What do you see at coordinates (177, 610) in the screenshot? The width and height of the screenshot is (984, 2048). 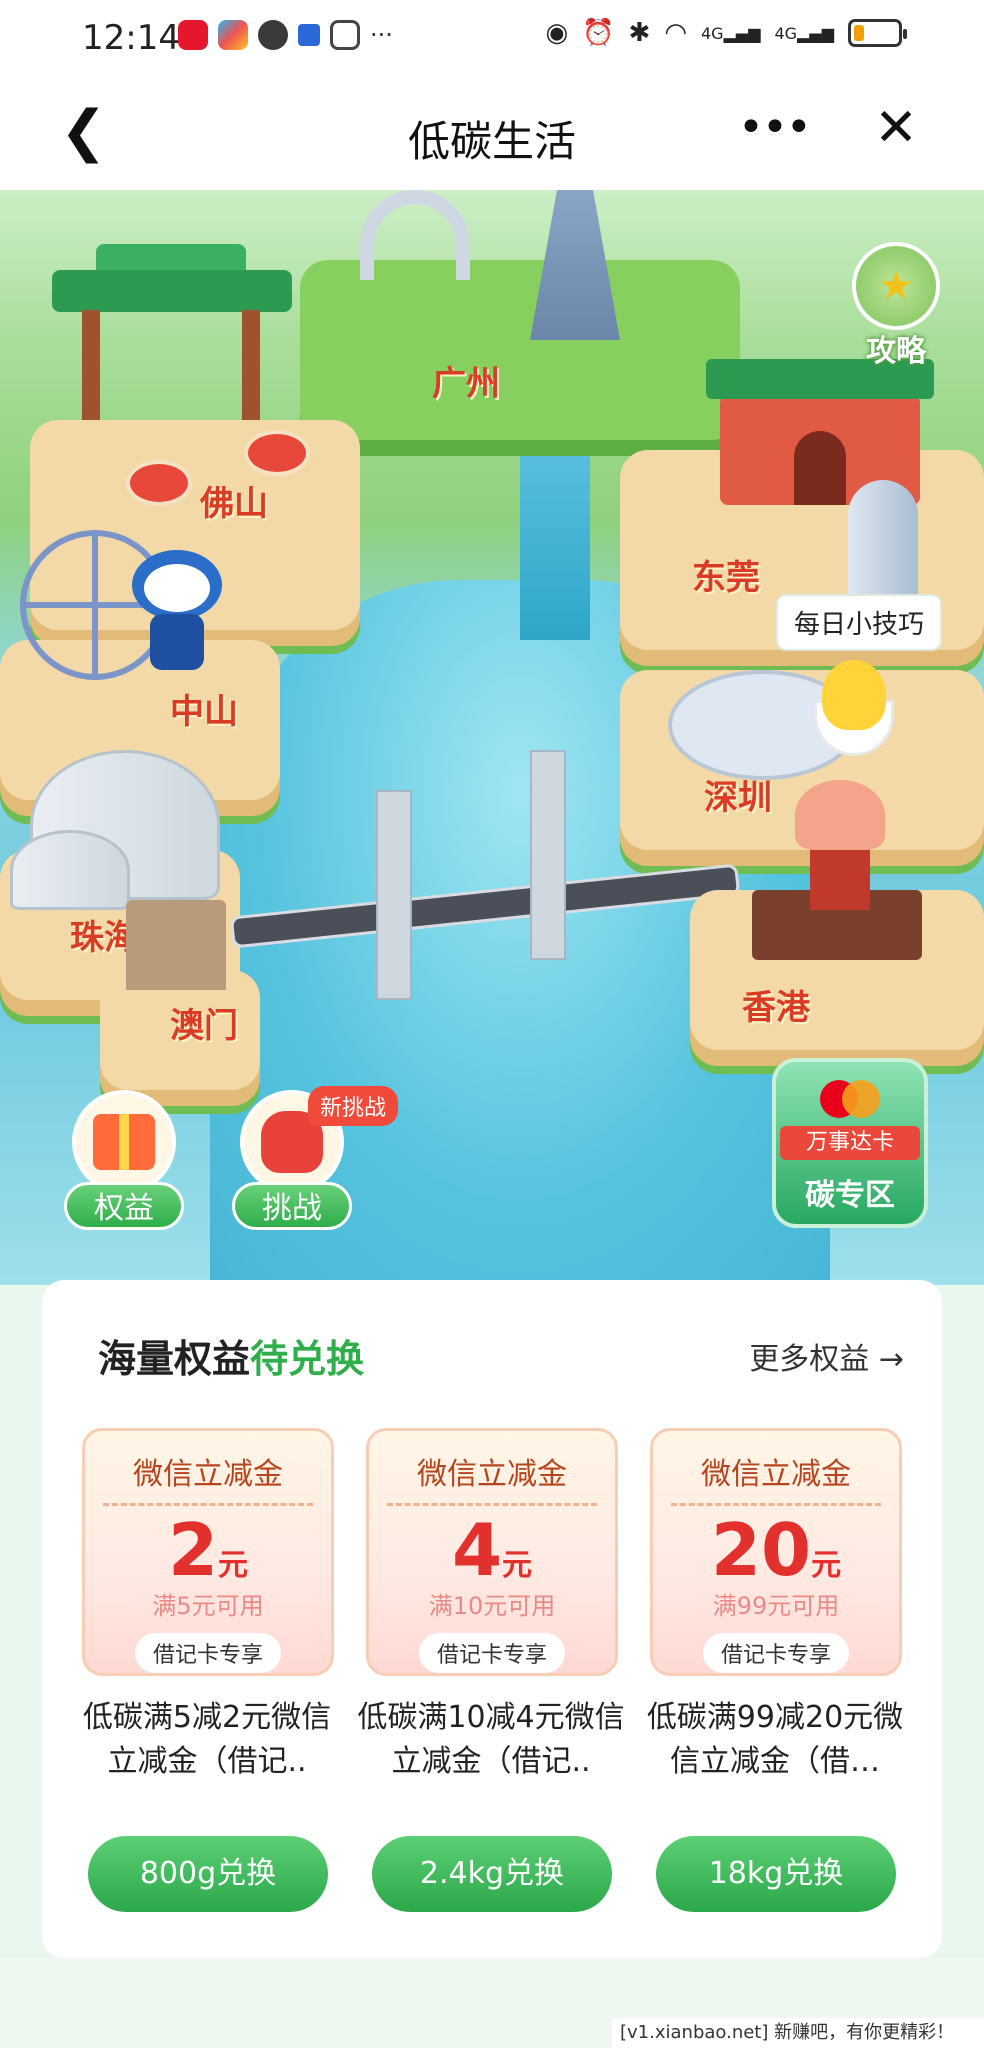 I see `mascot-avatar` at bounding box center [177, 610].